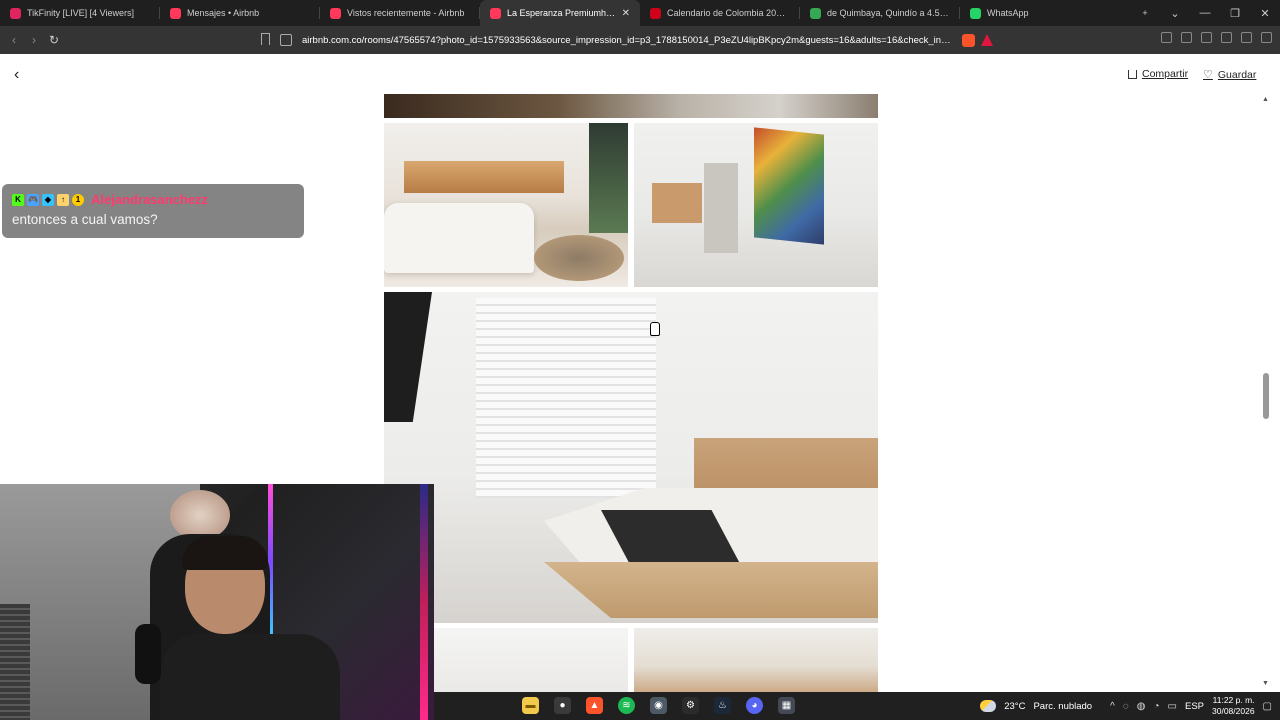 This screenshot has width=1280, height=720. Describe the element at coordinates (1237, 74) in the screenshot. I see `save-label: Guardar` at that location.